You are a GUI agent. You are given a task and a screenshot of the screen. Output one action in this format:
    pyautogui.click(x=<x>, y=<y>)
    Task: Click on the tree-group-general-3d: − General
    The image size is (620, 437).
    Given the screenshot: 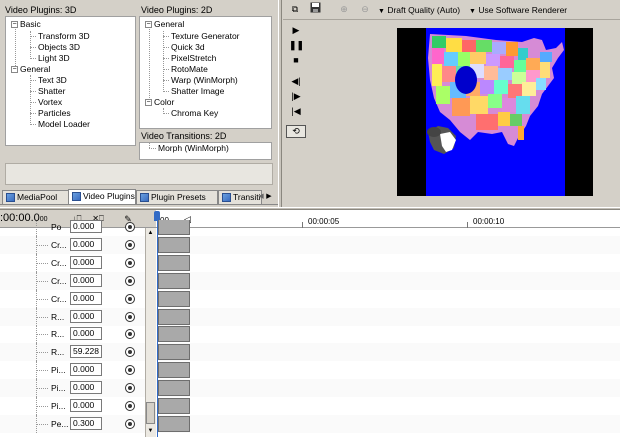 What is the action you would take?
    pyautogui.click(x=30, y=69)
    